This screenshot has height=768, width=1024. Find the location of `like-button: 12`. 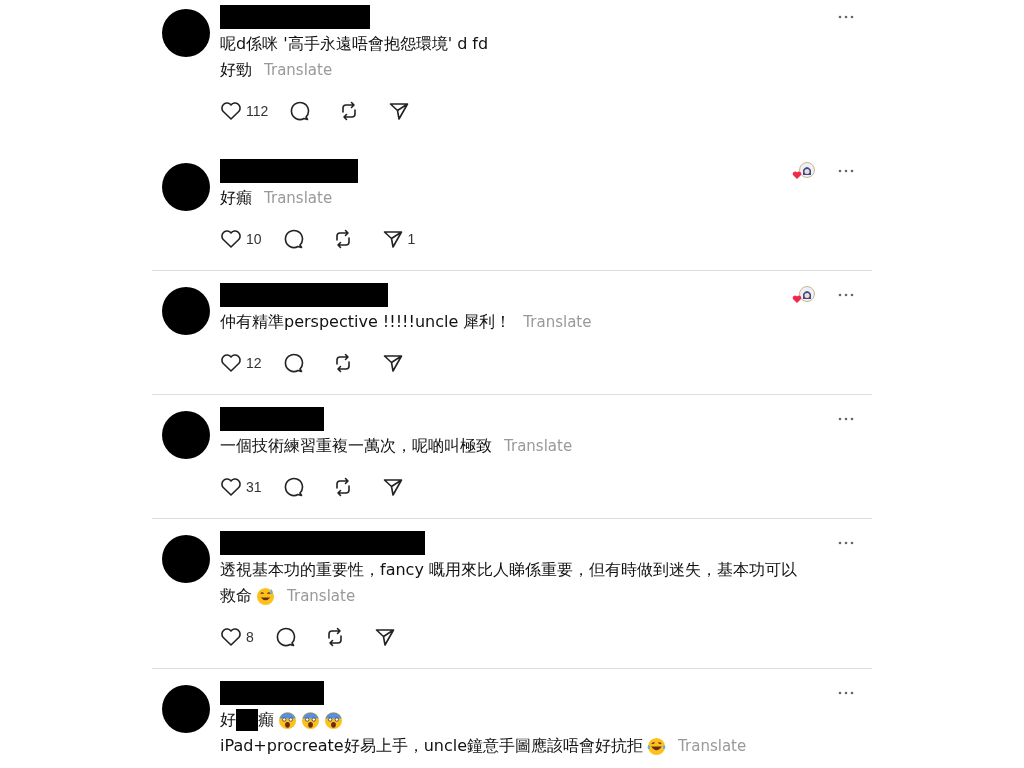

like-button: 12 is located at coordinates (241, 363).